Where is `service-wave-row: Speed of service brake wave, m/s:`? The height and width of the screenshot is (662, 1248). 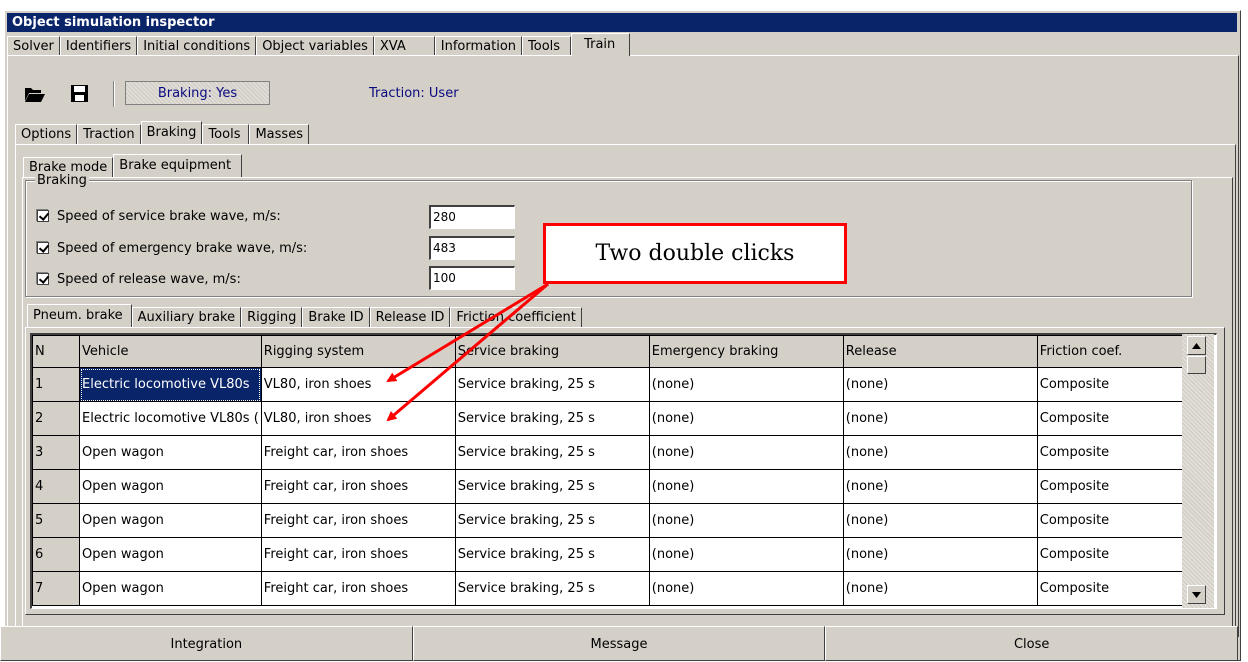 service-wave-row: Speed of service brake wave, m/s: is located at coordinates (159, 216).